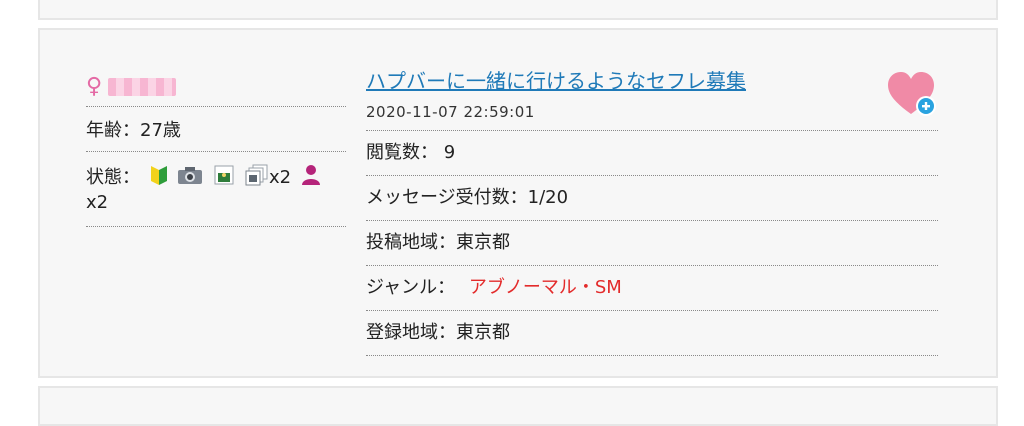  I want to click on camera-icon, so click(190, 178).